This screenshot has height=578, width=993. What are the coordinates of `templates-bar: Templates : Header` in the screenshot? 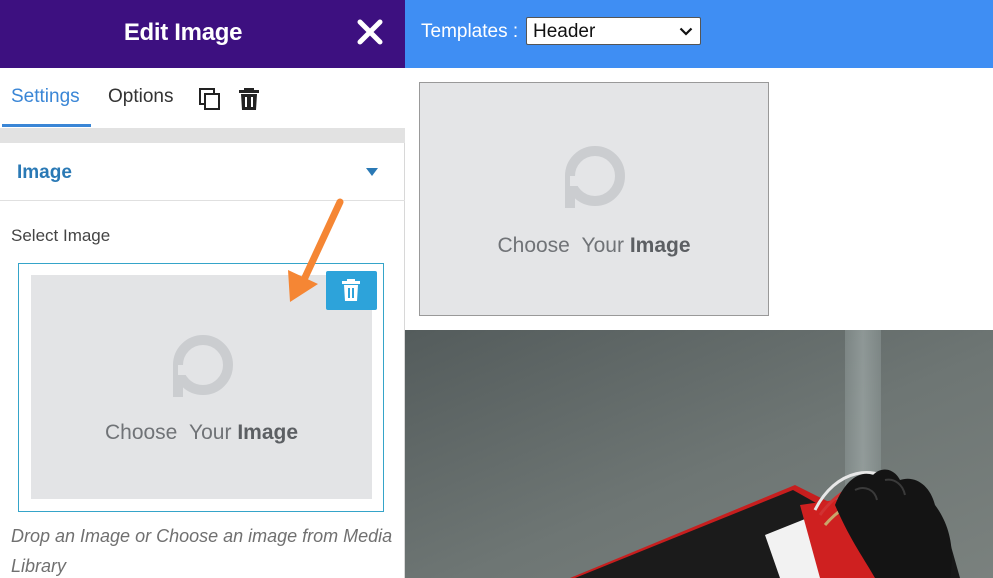 It's located at (699, 34).